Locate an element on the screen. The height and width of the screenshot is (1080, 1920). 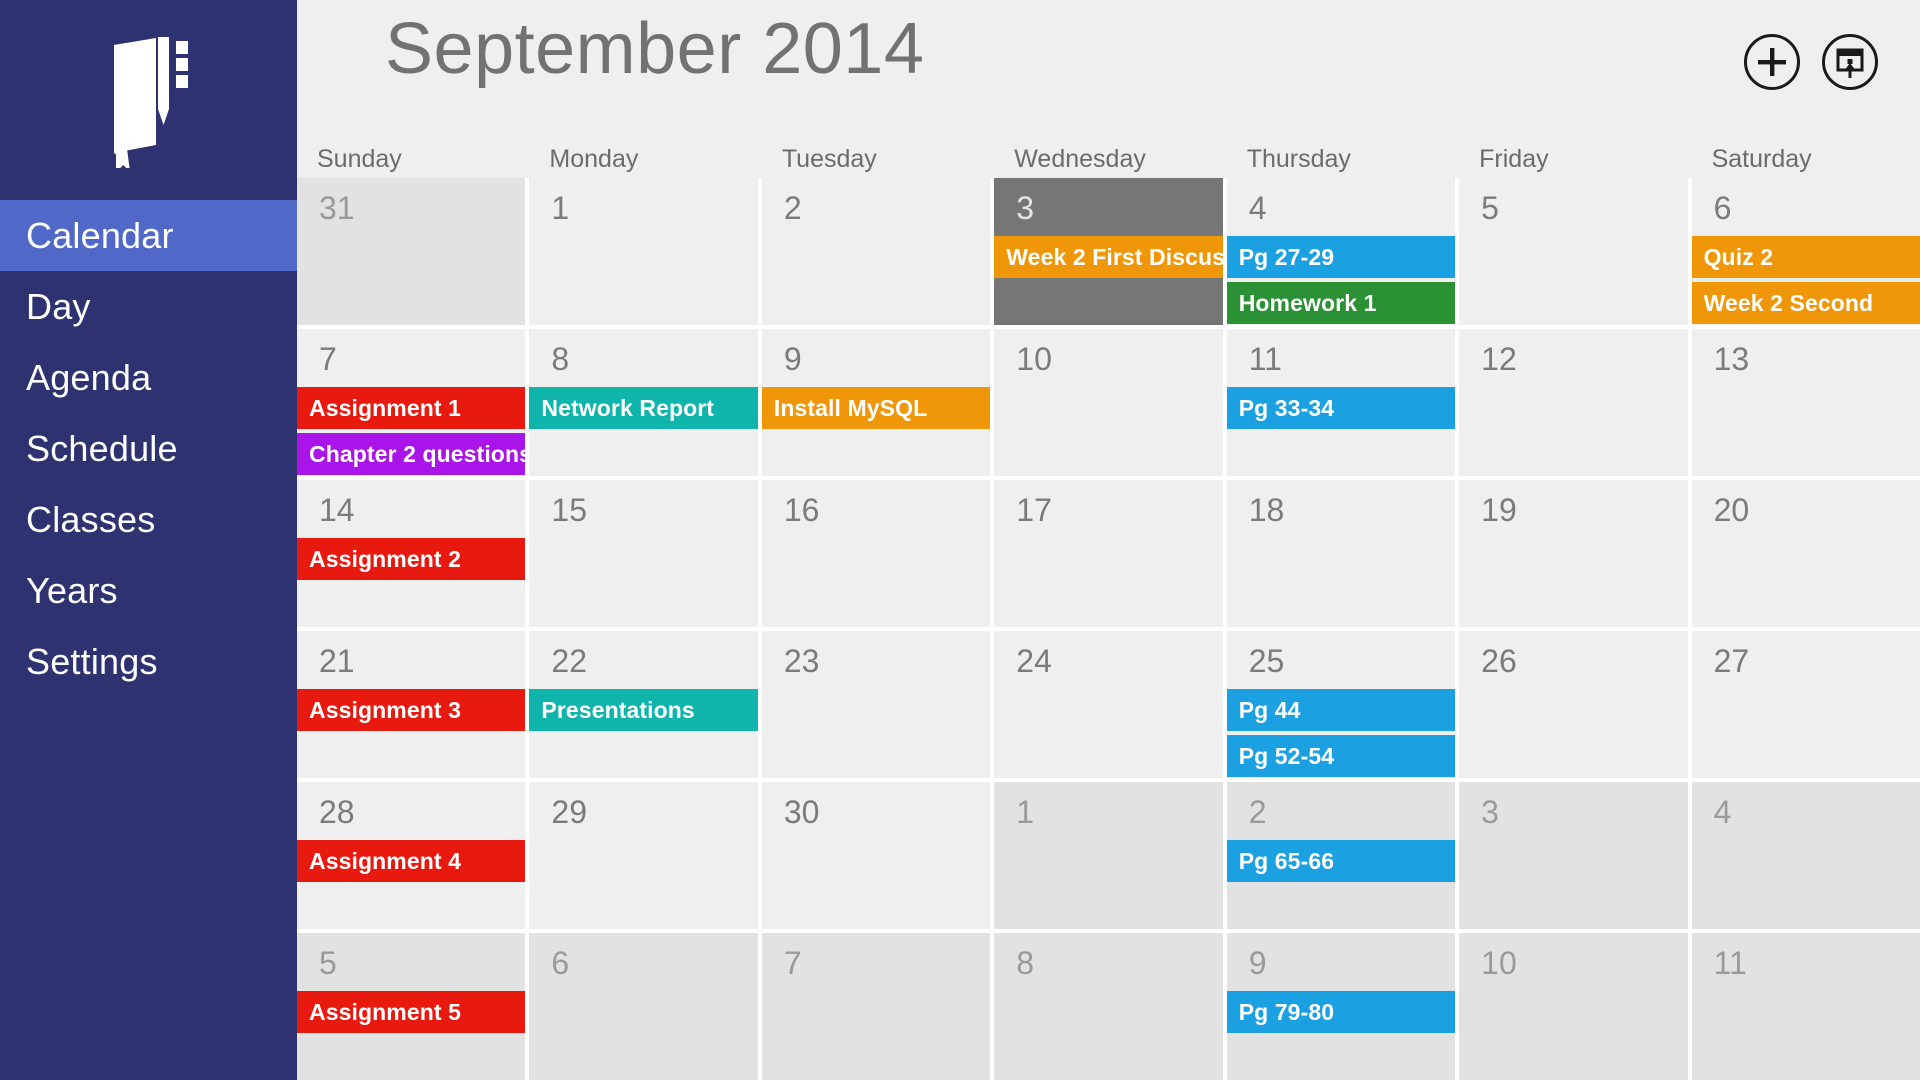
calendar-day-cell: 12 is located at coordinates (1573, 402).